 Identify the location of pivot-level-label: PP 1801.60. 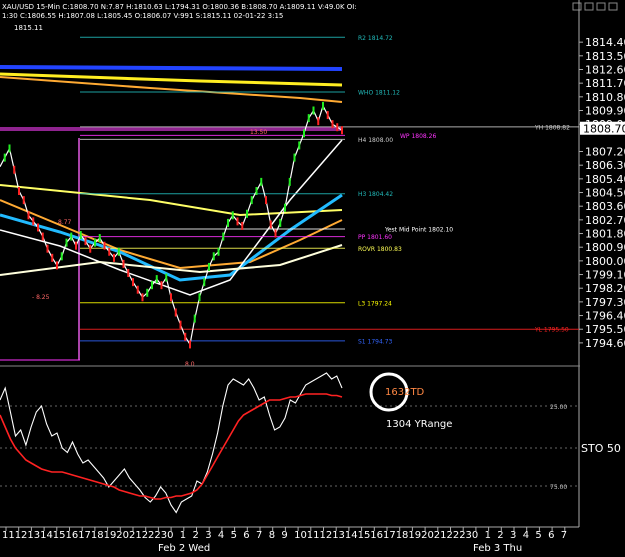
(375, 237).